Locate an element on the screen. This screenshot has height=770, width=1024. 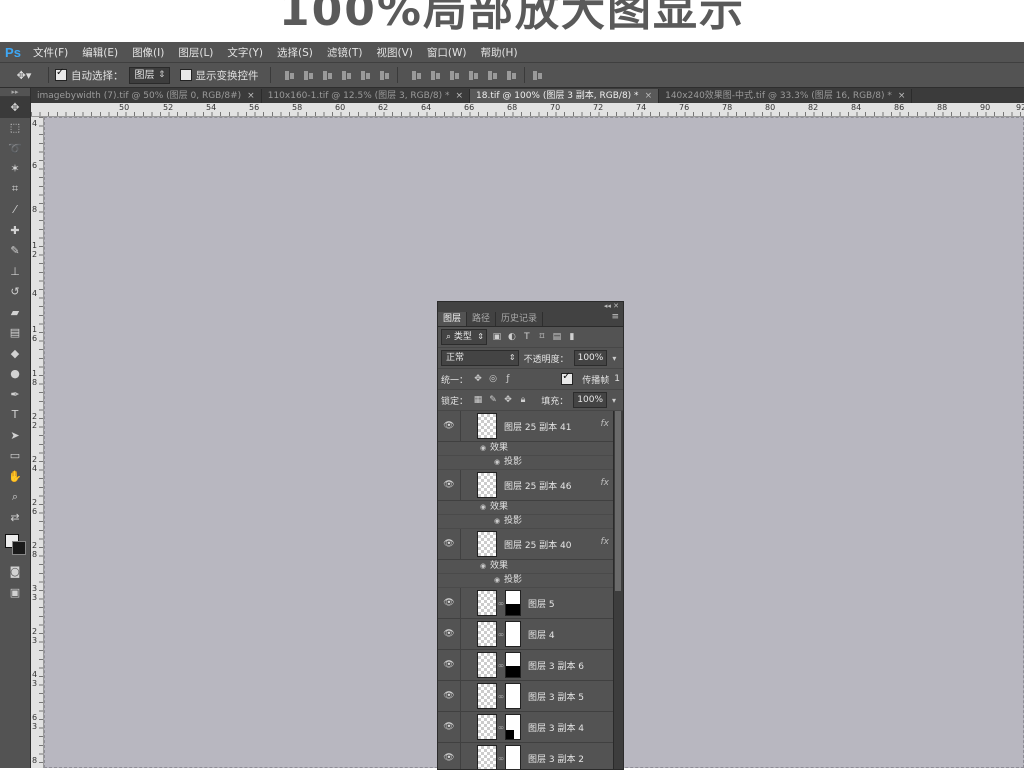
layer-row: 👁︎ ∞ 图层 3 副本 4 is located at coordinates (525, 727).